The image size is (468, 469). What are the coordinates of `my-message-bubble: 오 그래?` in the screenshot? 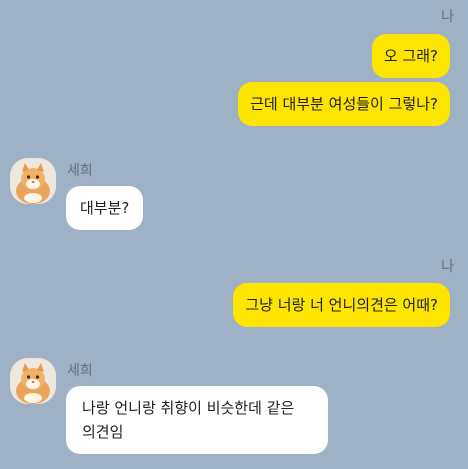 It's located at (410, 56).